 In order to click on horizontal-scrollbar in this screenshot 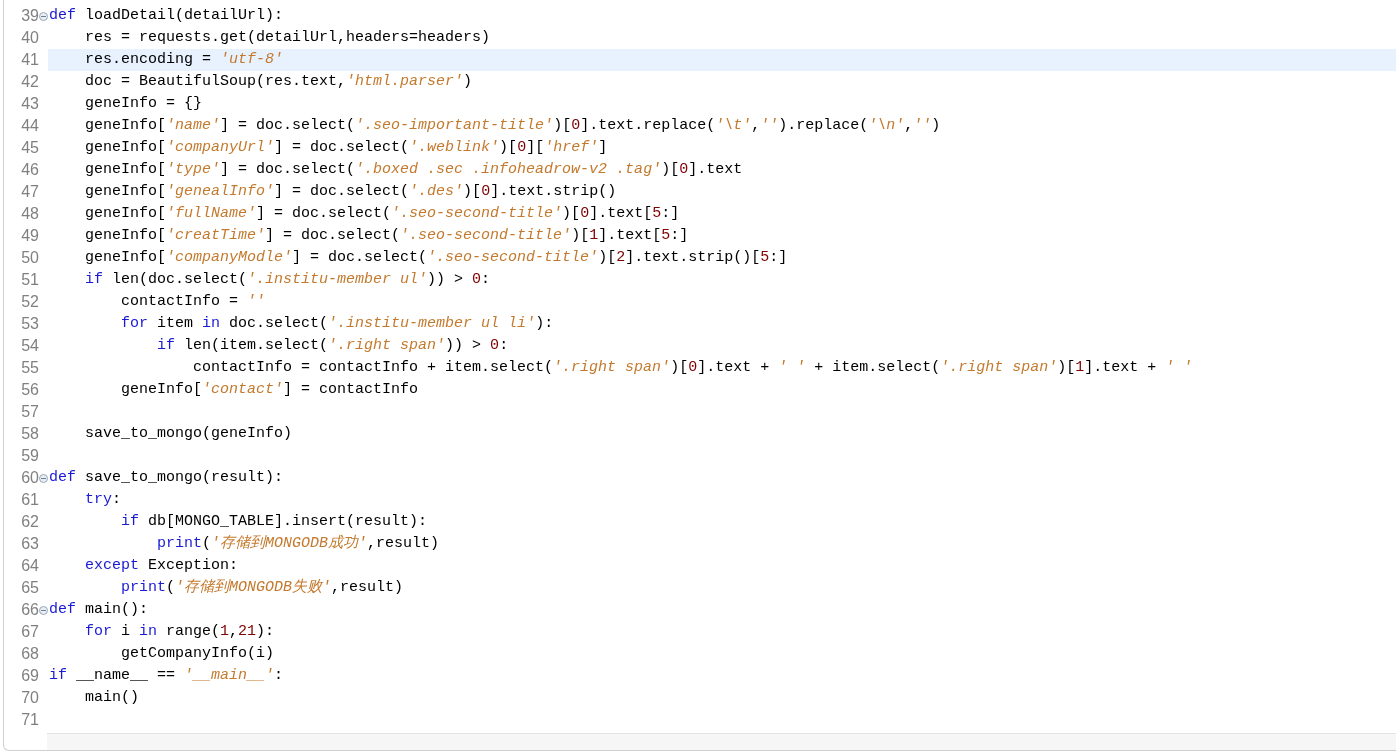, I will do `click(721, 741)`.